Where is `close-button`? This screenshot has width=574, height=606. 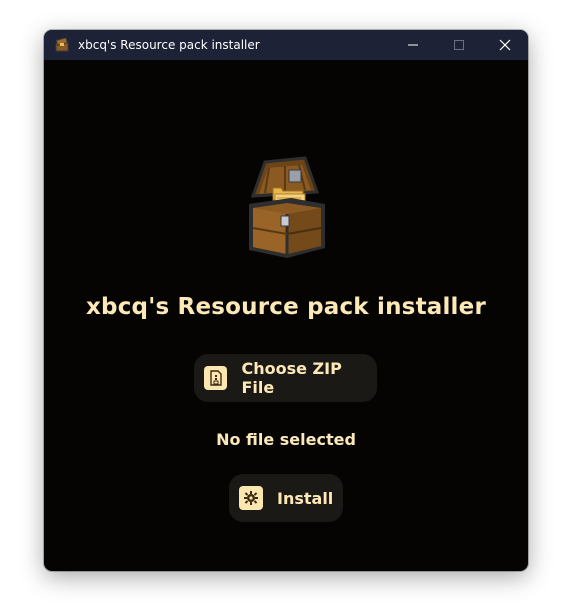 close-button is located at coordinates (505, 45).